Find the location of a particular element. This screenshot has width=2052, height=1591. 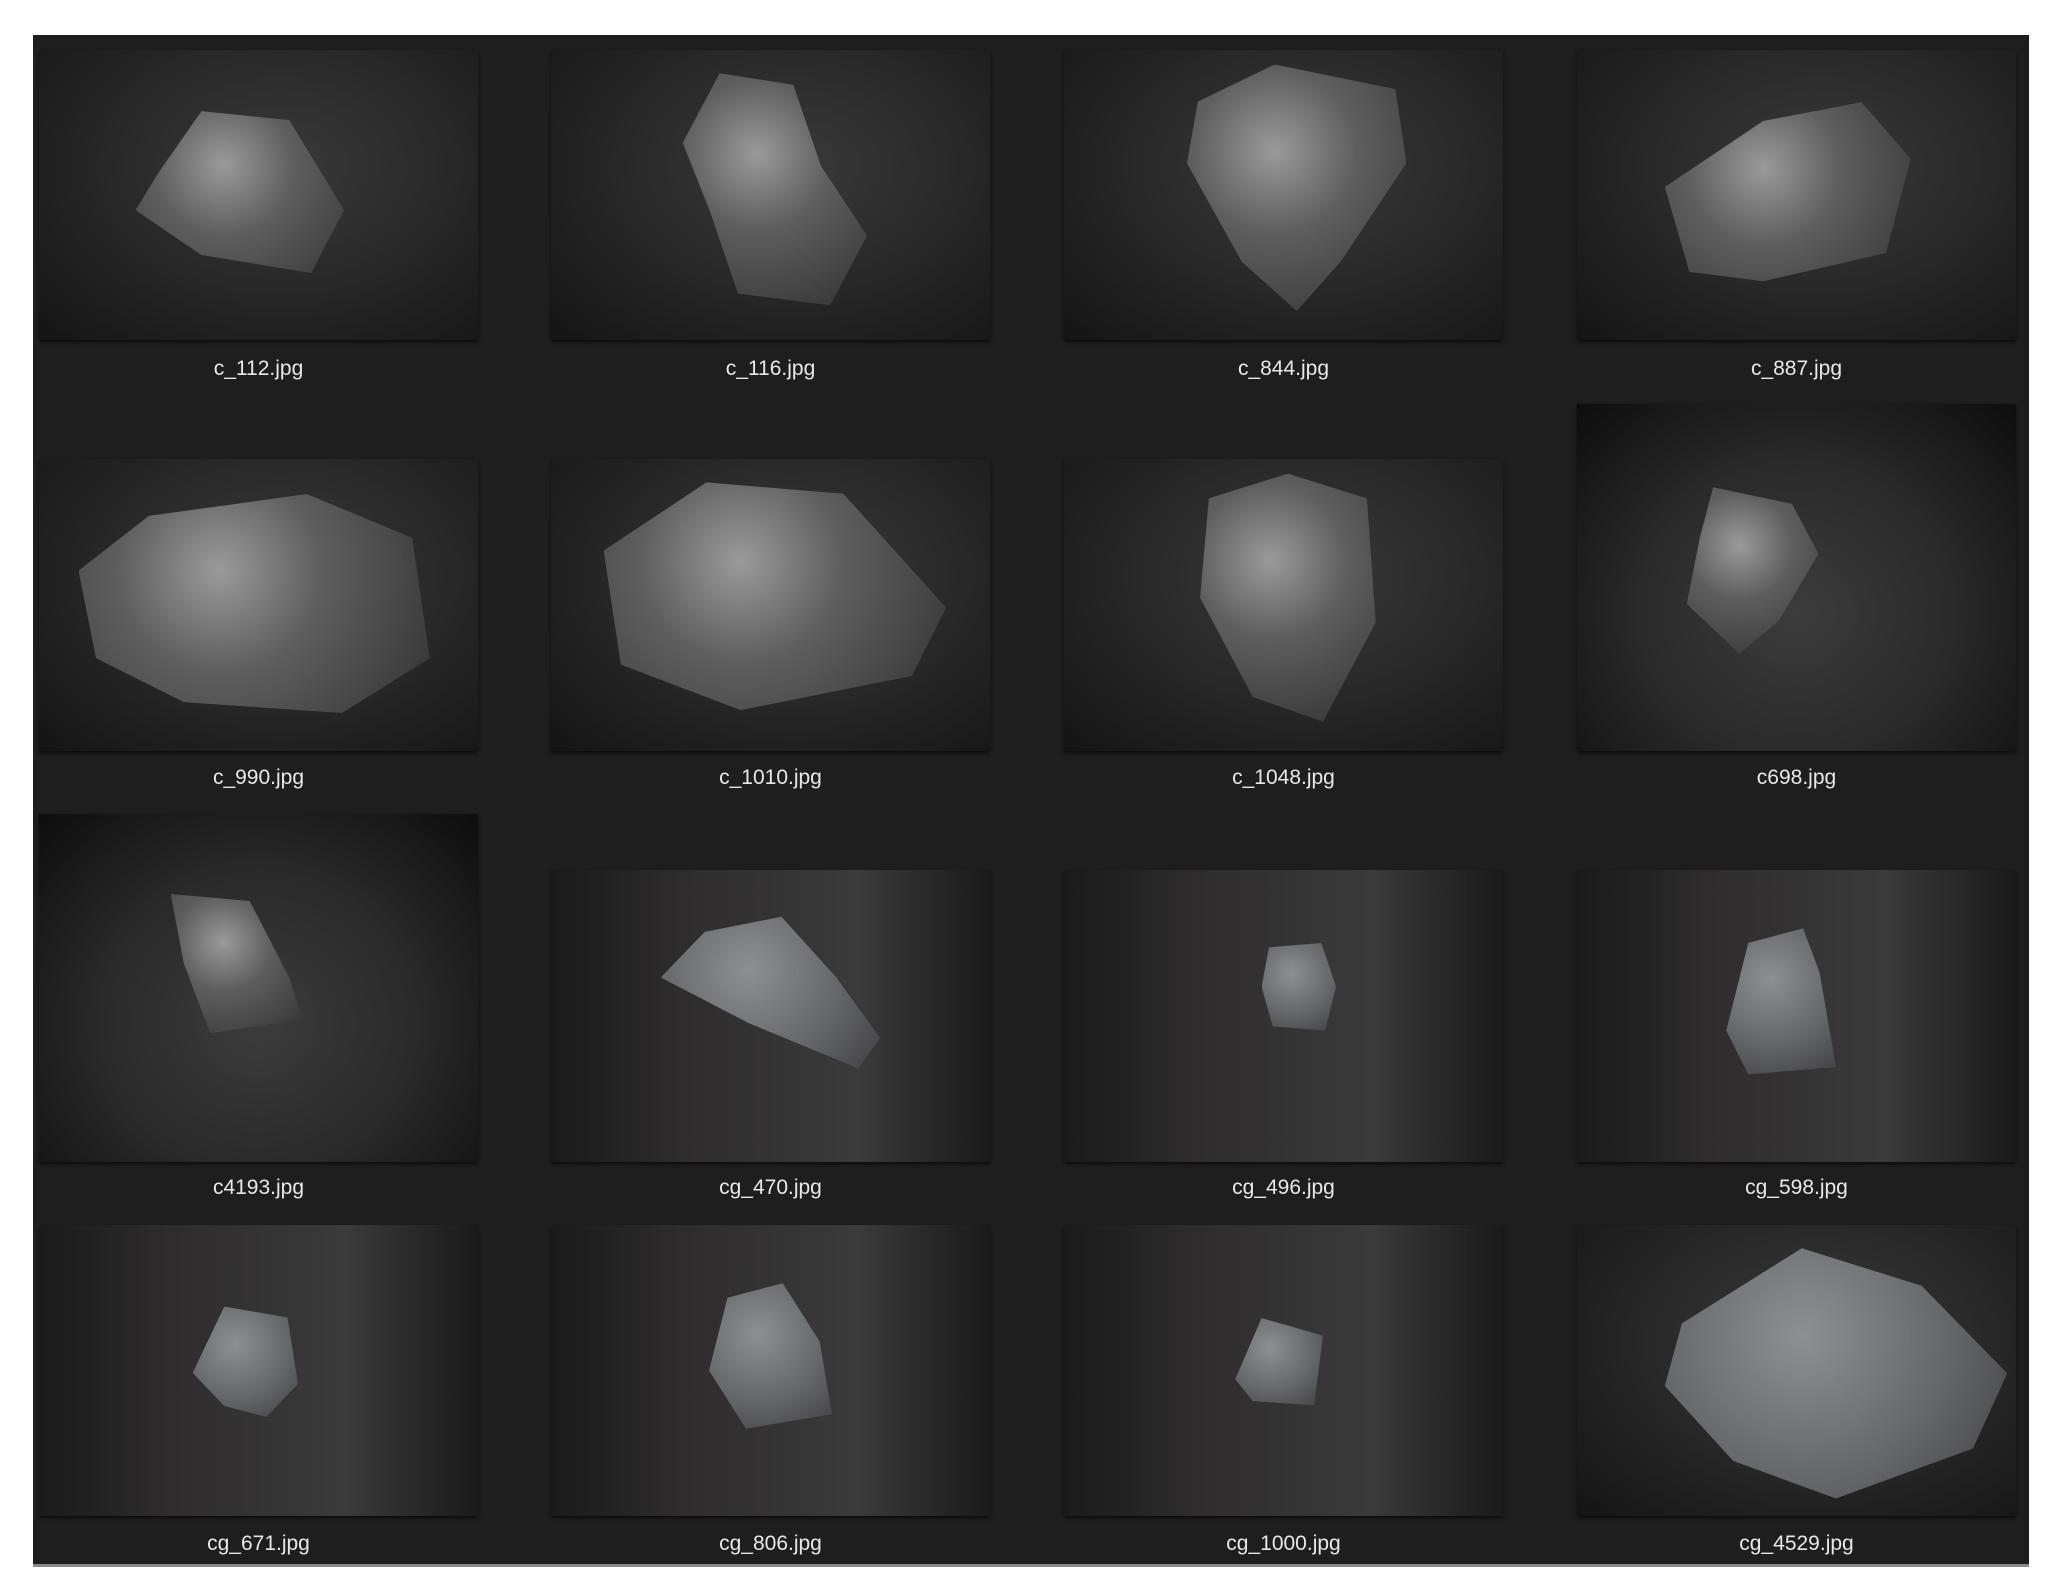

file-name-label: c_112.jpg is located at coordinates (258, 369).